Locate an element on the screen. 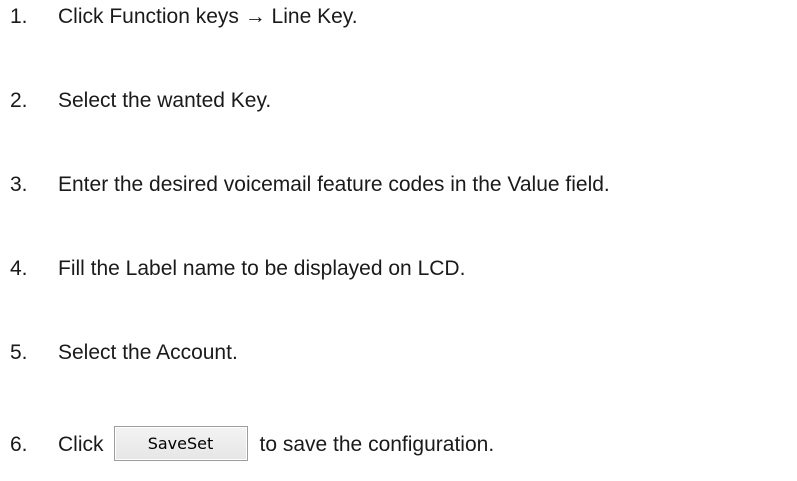 Image resolution: width=797 pixels, height=481 pixels. step-number: 4. is located at coordinates (19, 268).